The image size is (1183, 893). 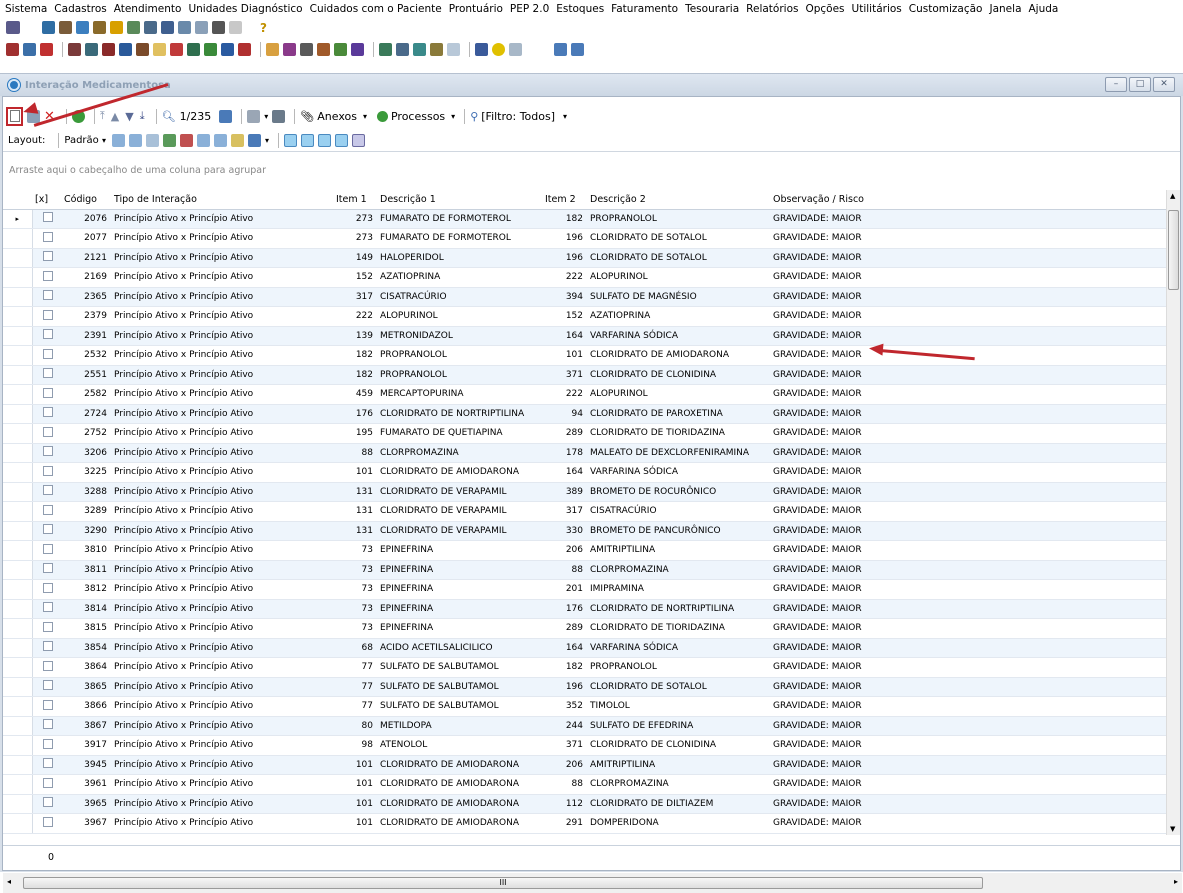 I want to click on menu-item-1: Cadastros, so click(x=80, y=9).